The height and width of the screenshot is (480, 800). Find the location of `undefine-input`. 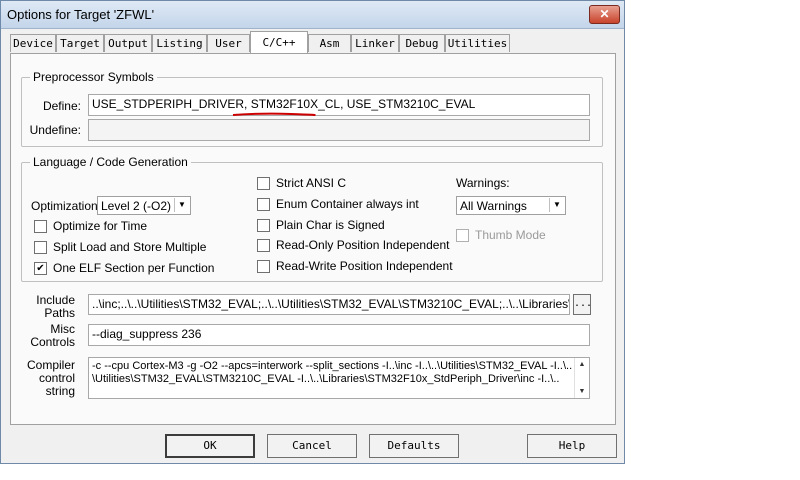

undefine-input is located at coordinates (339, 130).